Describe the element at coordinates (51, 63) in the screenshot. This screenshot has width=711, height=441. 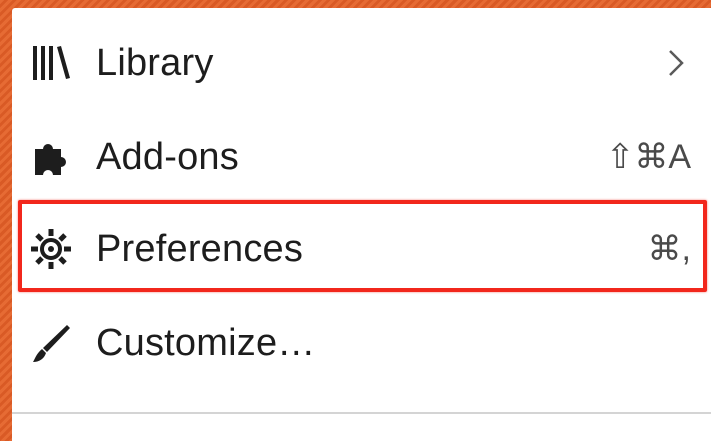
I see `library-icon` at that location.